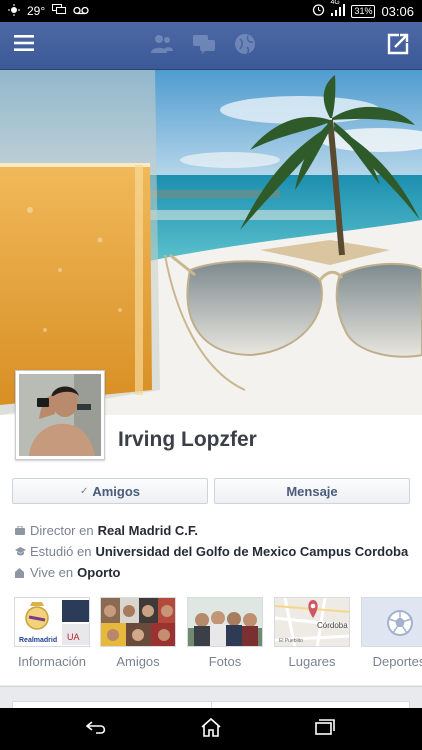 This screenshot has width=422, height=750. What do you see at coordinates (48, 11) in the screenshot?
I see `status-left: 29°` at bounding box center [48, 11].